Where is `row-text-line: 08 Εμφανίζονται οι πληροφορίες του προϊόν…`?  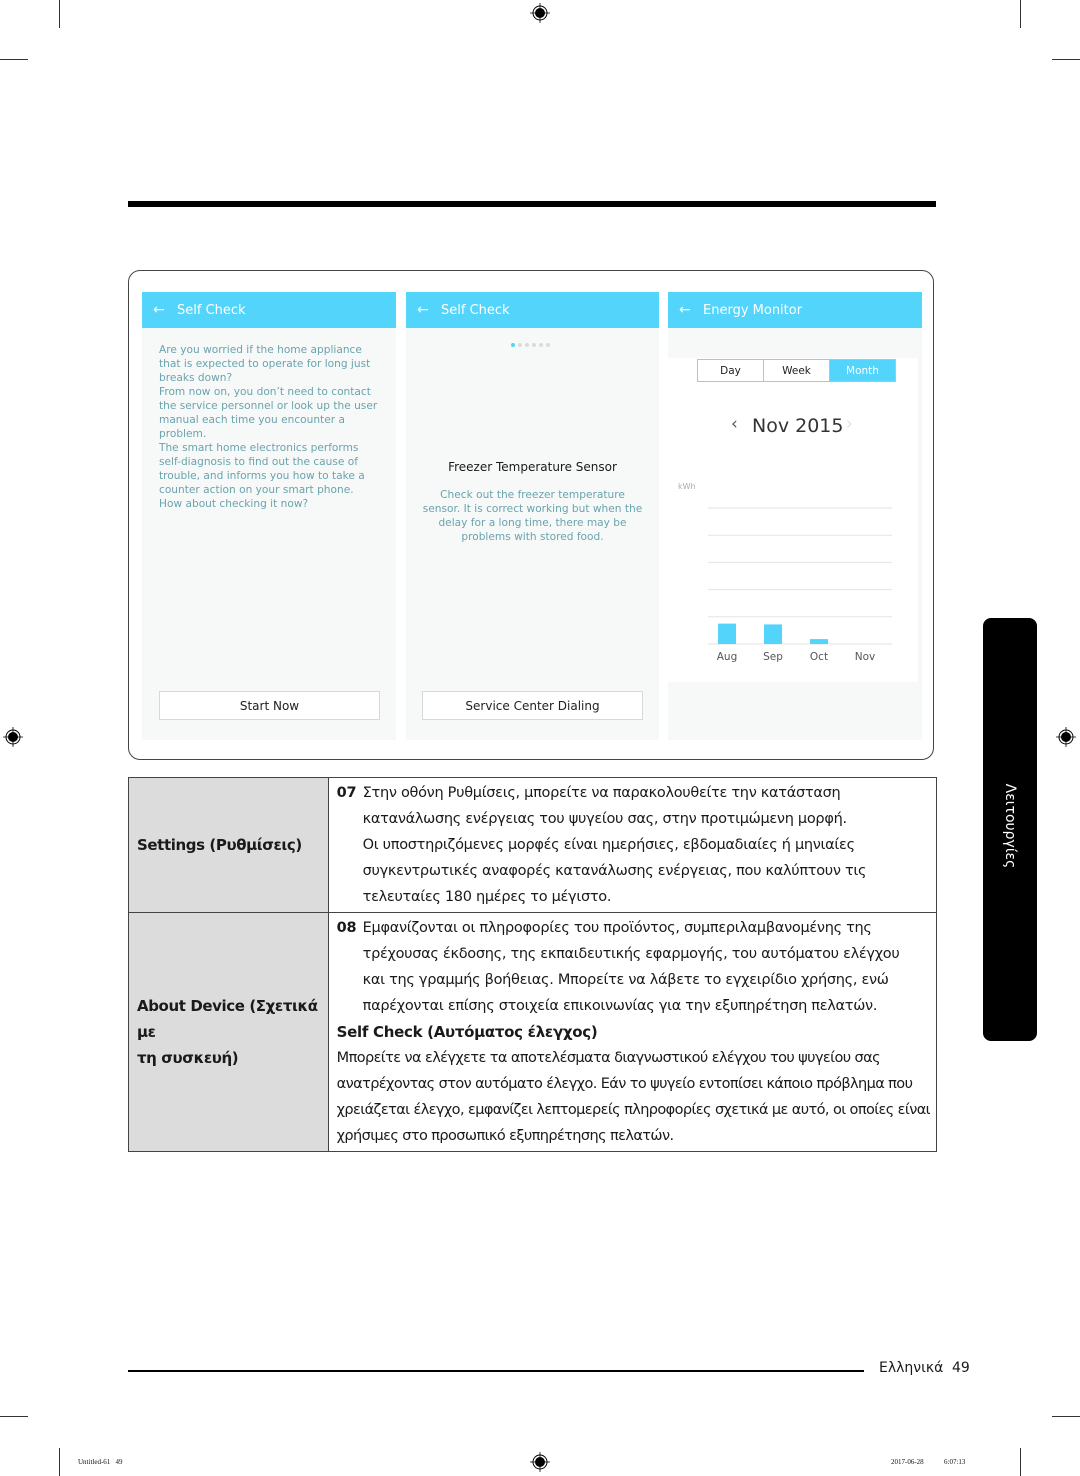
row-text-line: 08 Εμφανίζονται οι πληροφορίες του προϊόν… is located at coordinates (633, 928).